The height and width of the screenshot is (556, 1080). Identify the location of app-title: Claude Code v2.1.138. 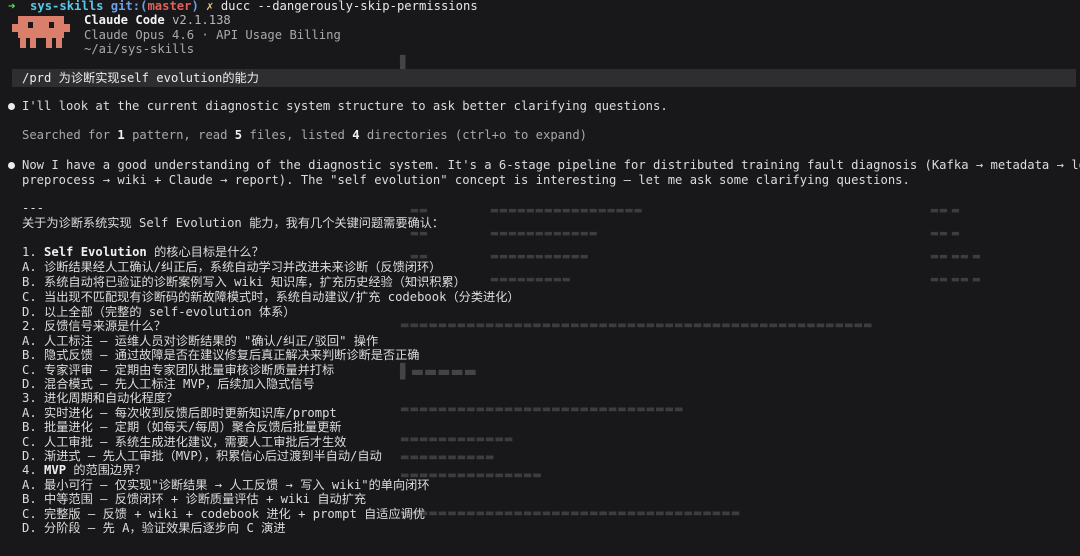
(157, 20).